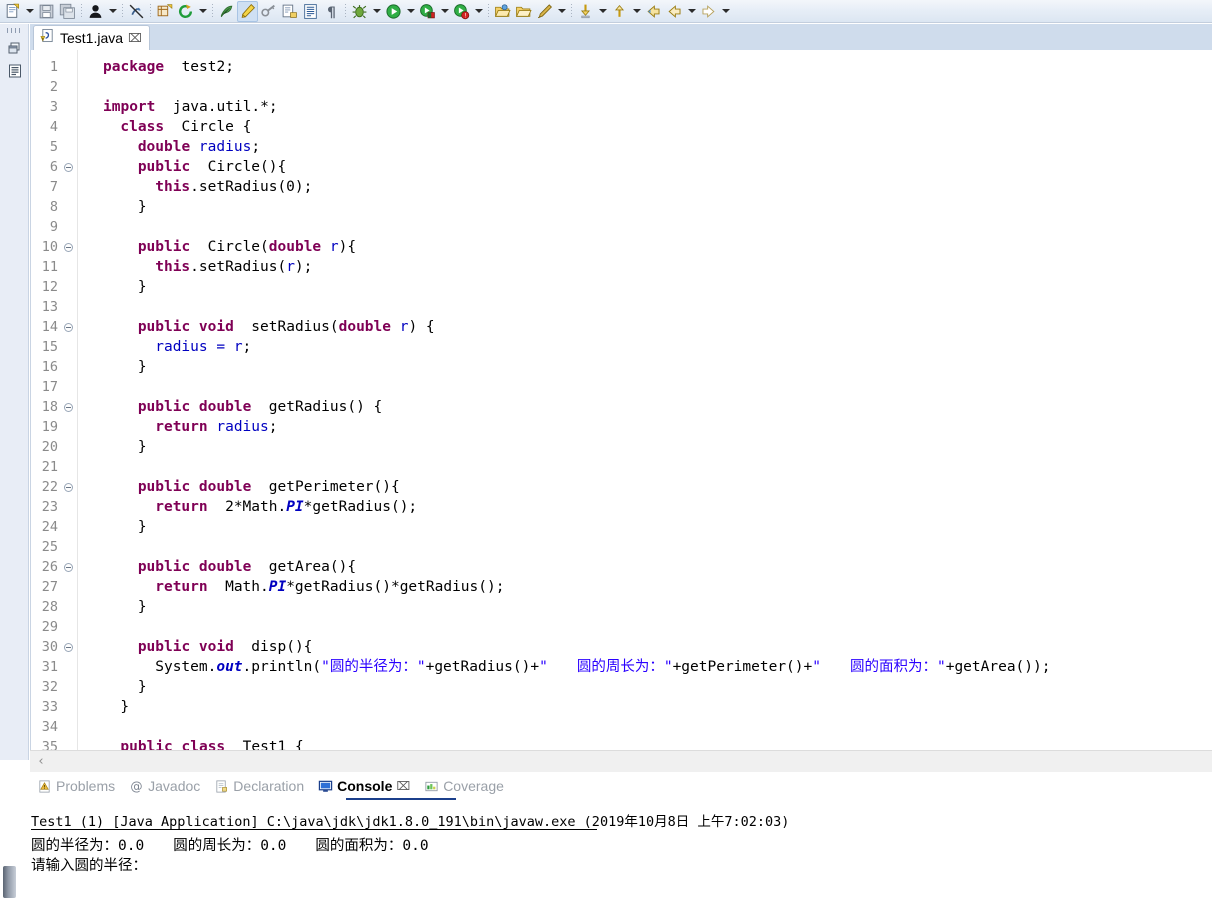  I want to click on debug-bug-icon, so click(359, 11).